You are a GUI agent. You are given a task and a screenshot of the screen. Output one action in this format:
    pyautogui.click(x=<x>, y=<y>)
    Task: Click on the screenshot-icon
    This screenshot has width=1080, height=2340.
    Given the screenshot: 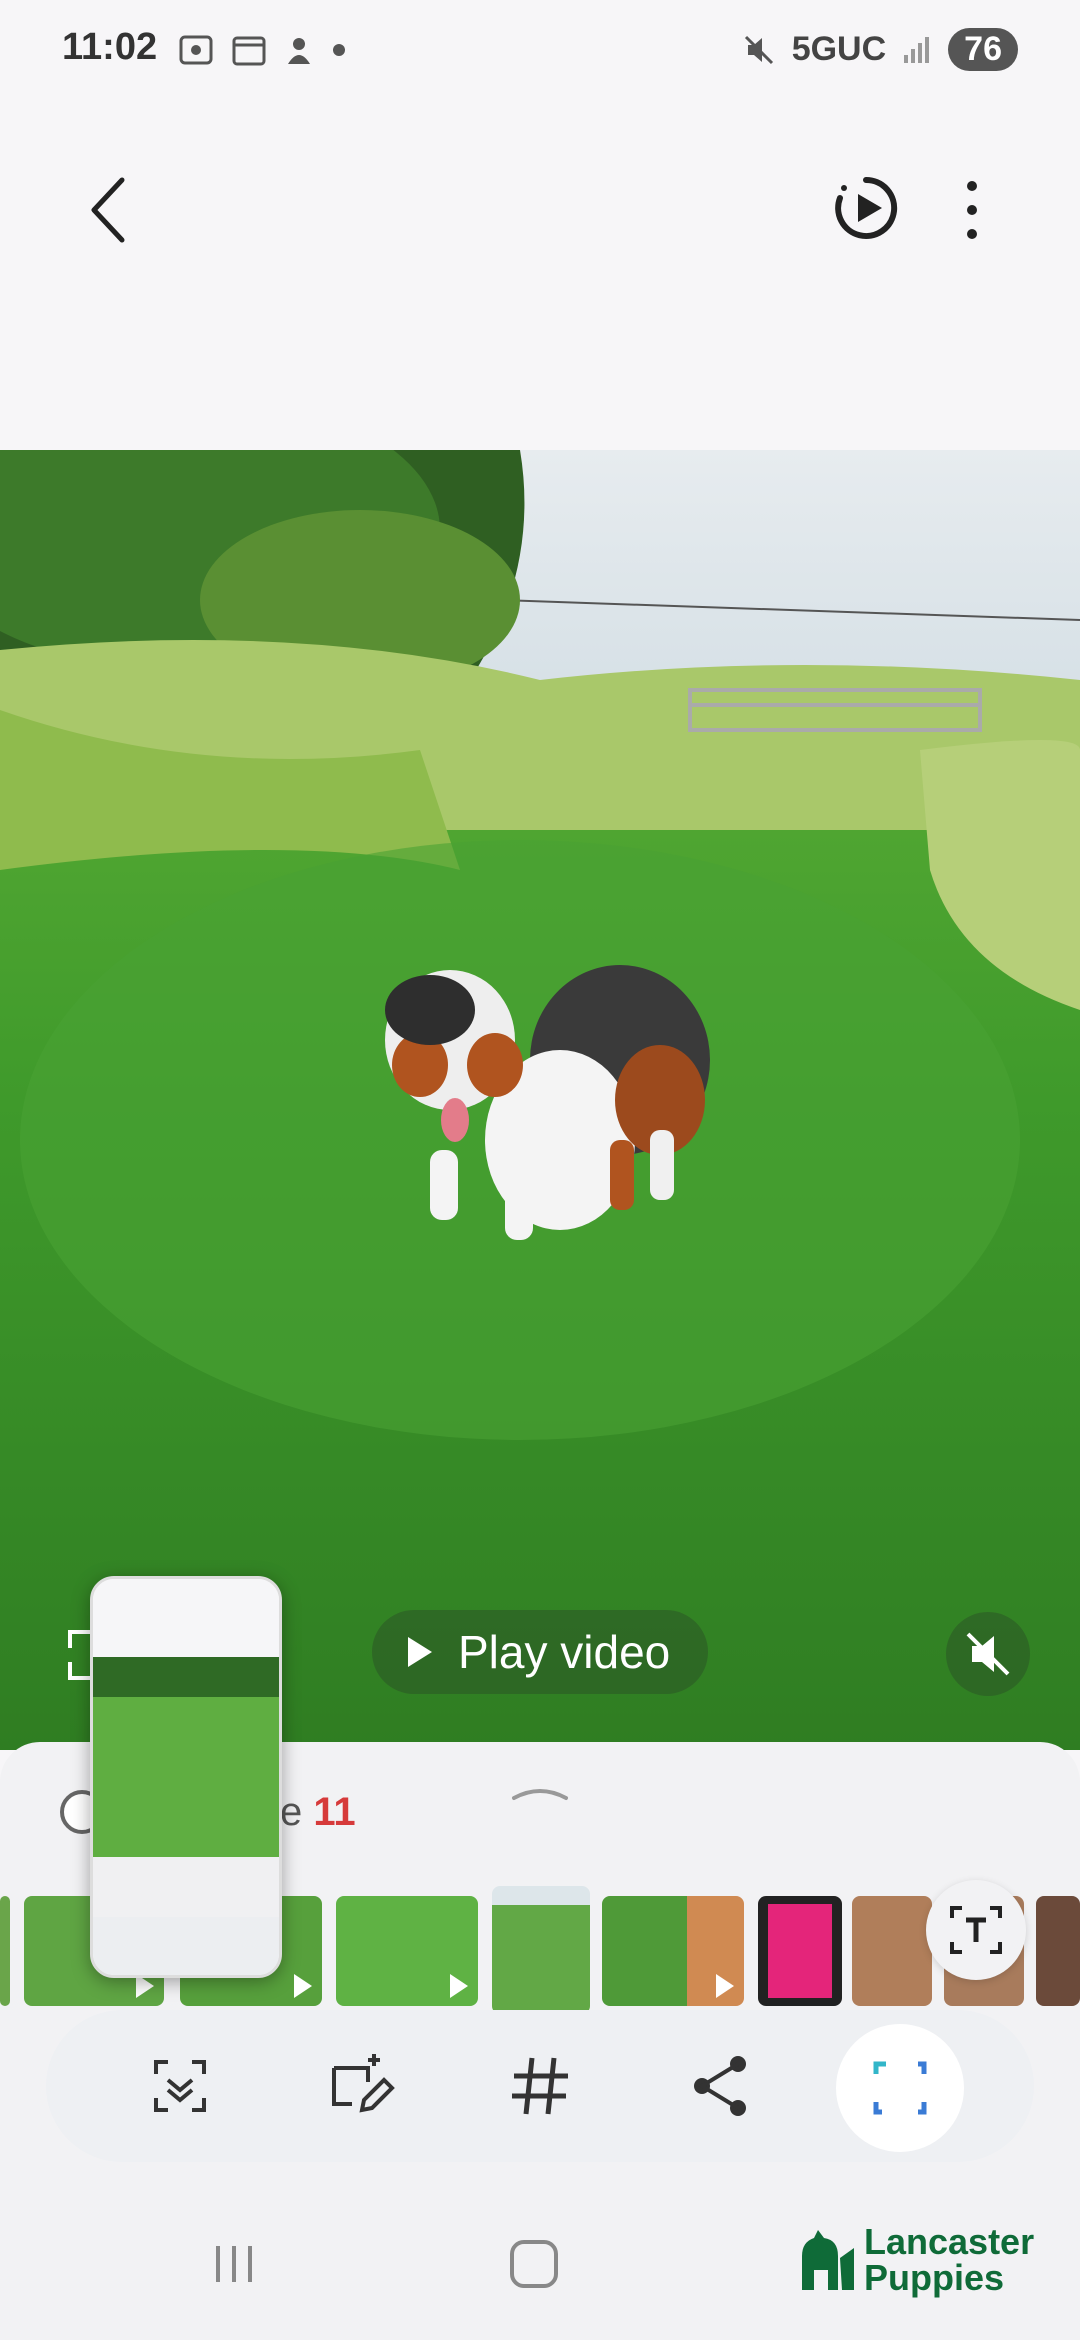 What is the action you would take?
    pyautogui.click(x=196, y=50)
    